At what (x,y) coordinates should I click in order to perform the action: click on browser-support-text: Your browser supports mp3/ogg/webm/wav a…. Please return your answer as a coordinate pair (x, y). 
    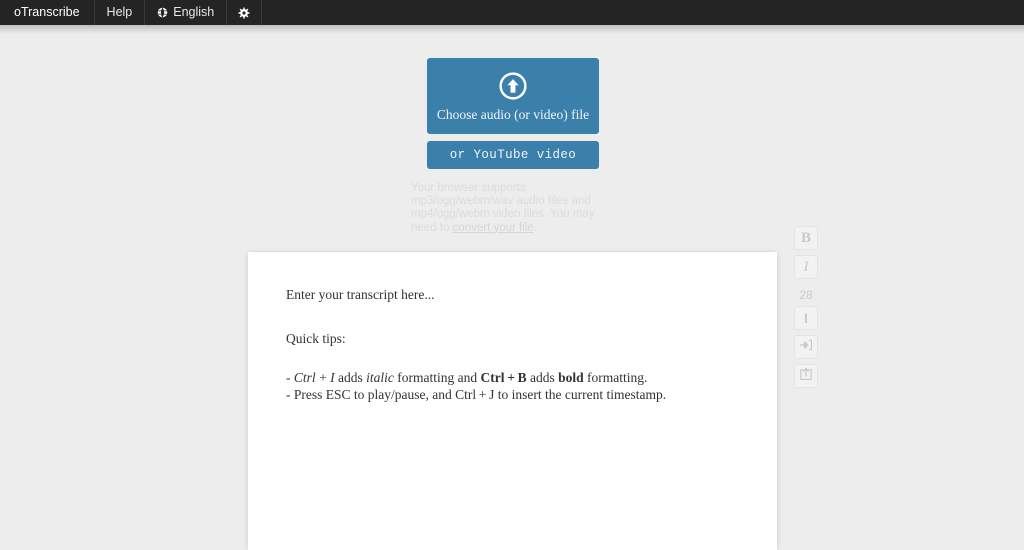
    Looking at the image, I should click on (514, 208).